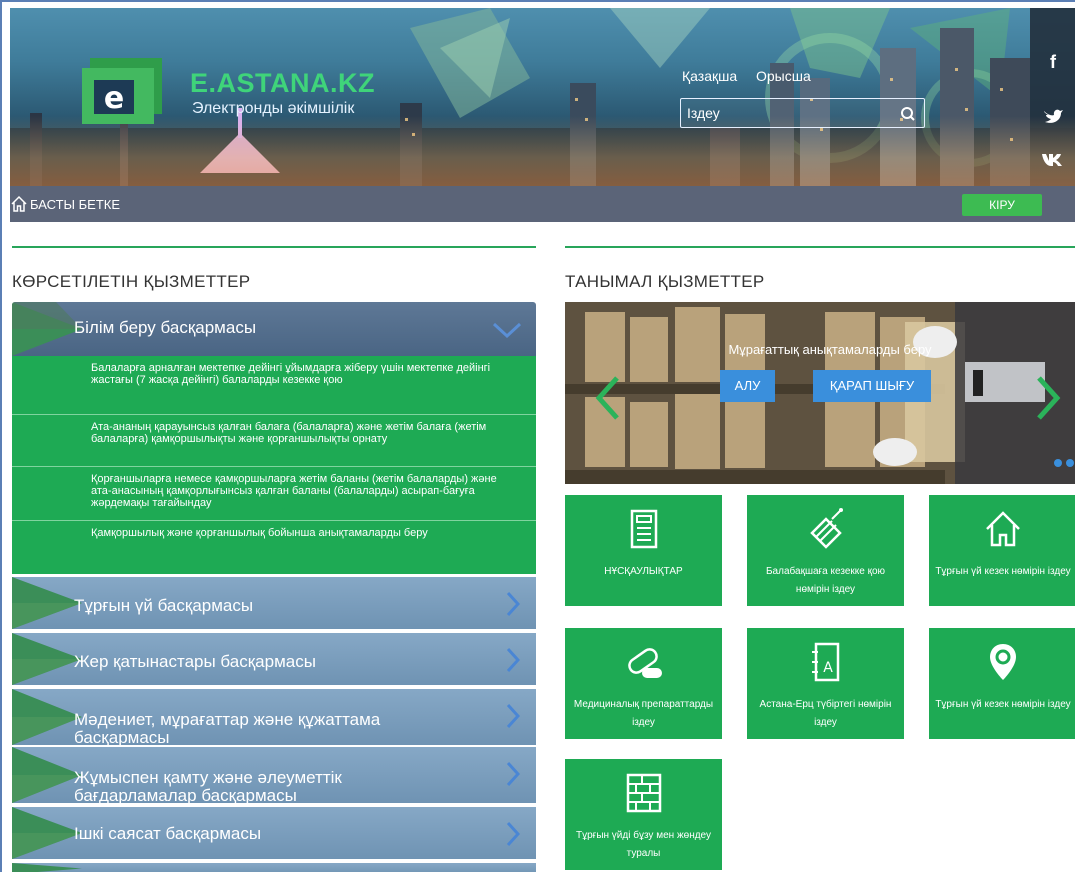 The height and width of the screenshot is (872, 1075). Describe the element at coordinates (825, 713) in the screenshot. I see `tile-erc-receipt-label: Астана-Ерц түбіртегі нөмірін іздеу` at that location.